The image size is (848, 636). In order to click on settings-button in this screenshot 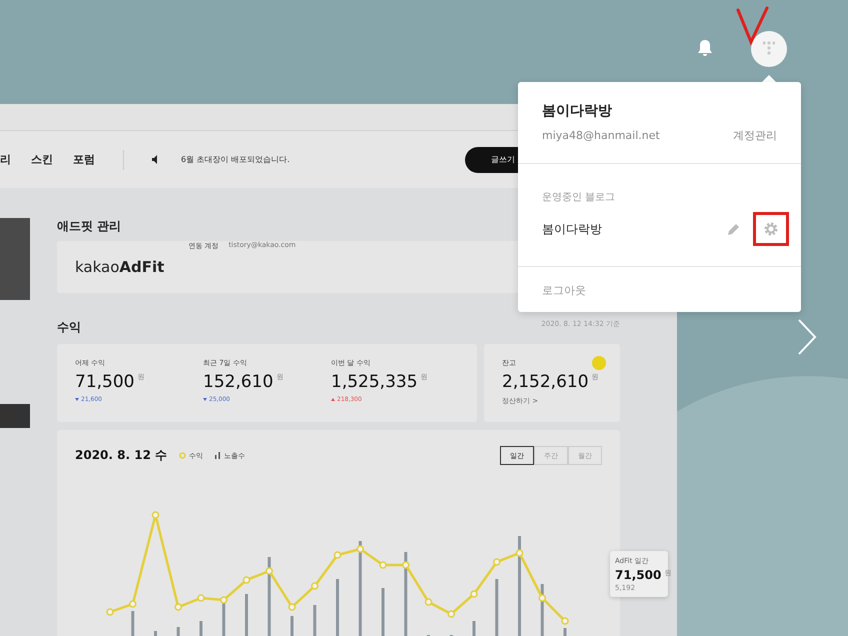, I will do `click(771, 229)`.